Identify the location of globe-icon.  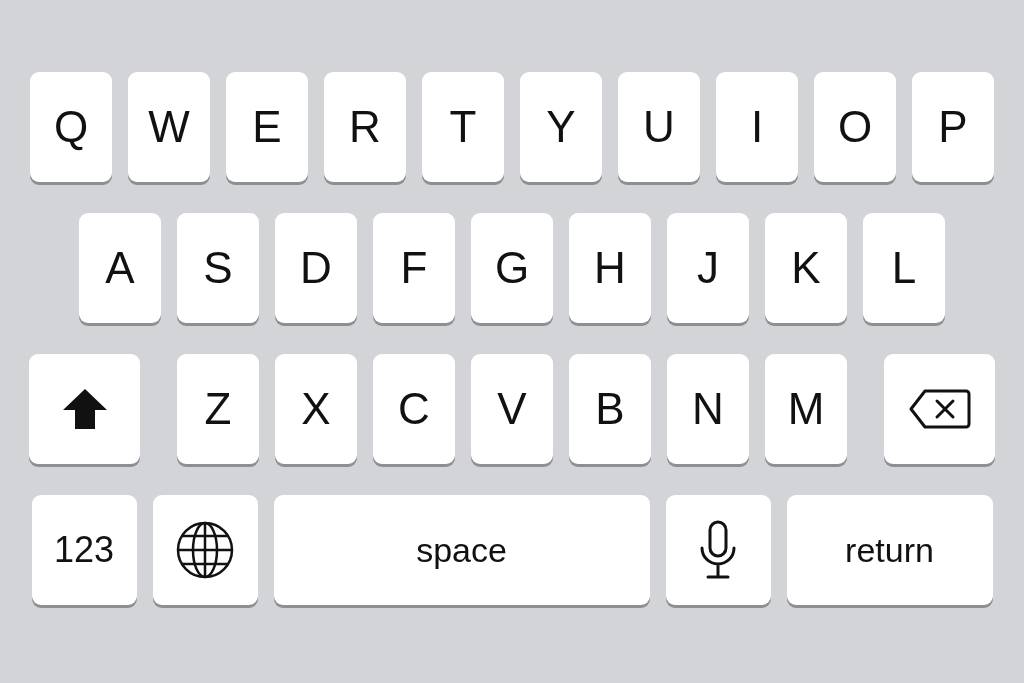
(205, 550).